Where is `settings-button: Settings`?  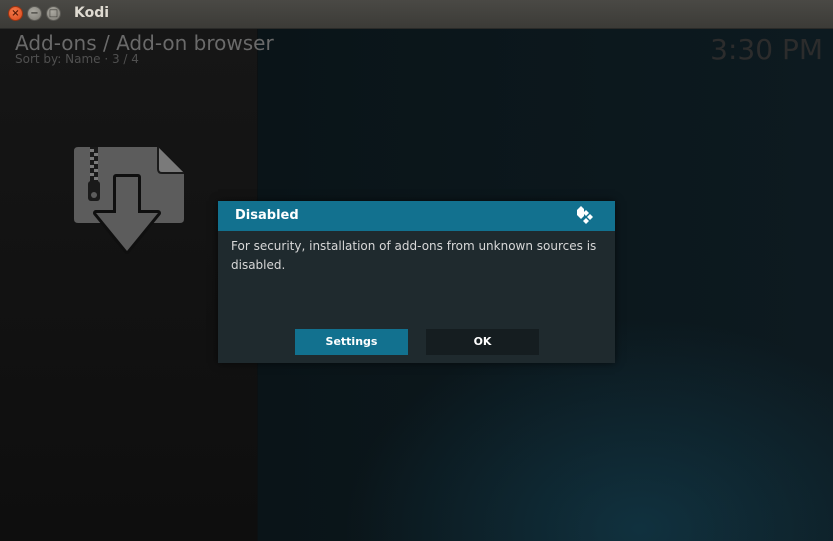
settings-button: Settings is located at coordinates (351, 342).